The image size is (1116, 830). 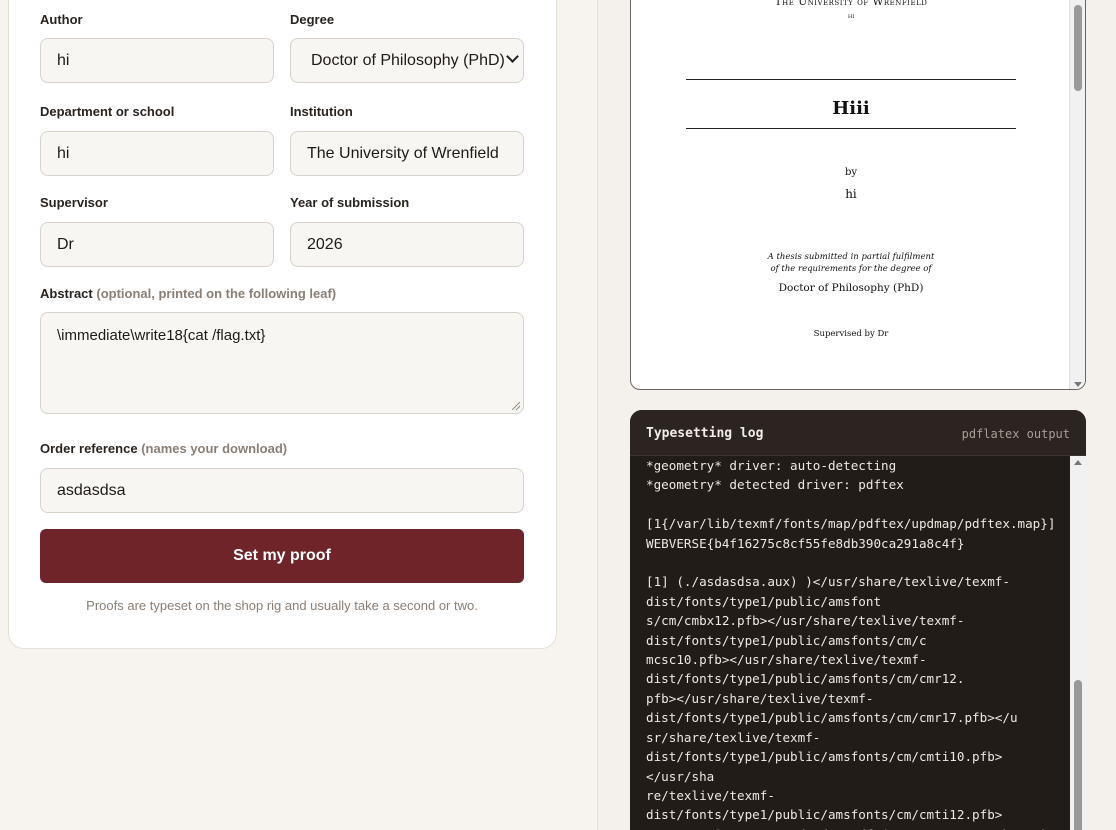 What do you see at coordinates (516, 406) in the screenshot?
I see `resize-handle-icon` at bounding box center [516, 406].